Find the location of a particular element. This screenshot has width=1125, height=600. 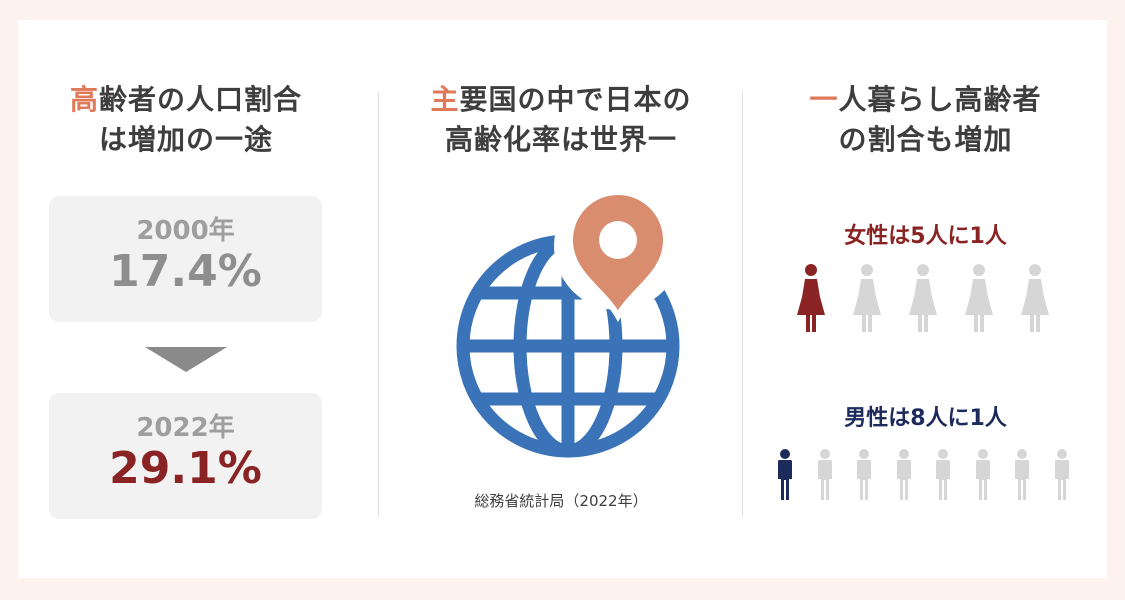

stat-box-2000: 2000年 17.4% is located at coordinates (185, 259).